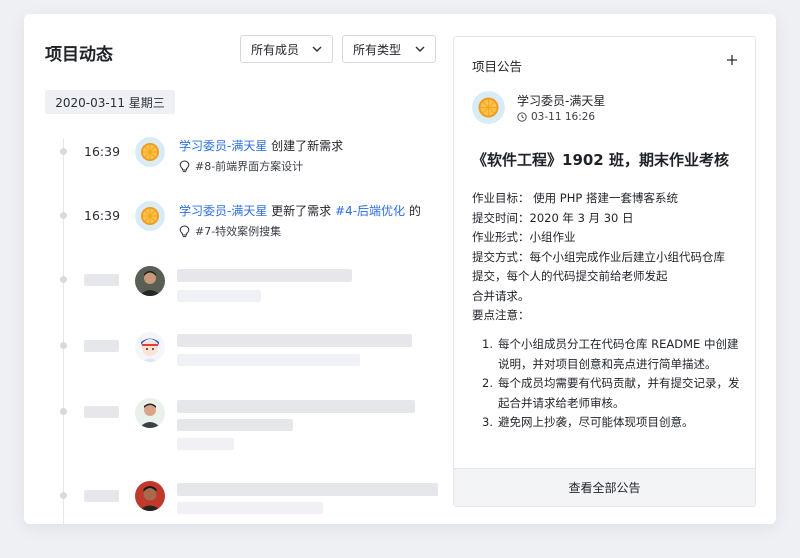 The width and height of the screenshot is (800, 558). Describe the element at coordinates (501, 295) in the screenshot. I see `body-line: 合并请求。` at that location.